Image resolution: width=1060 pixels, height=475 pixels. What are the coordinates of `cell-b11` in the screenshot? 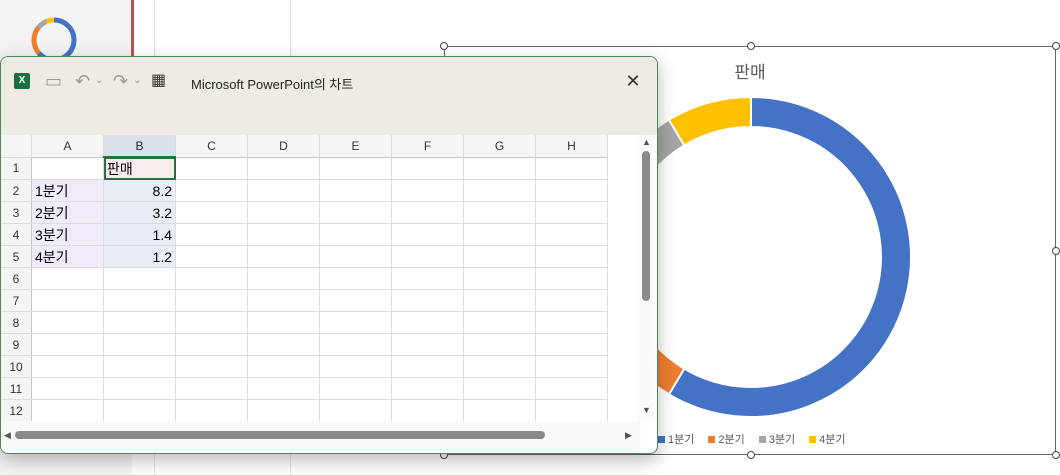 It's located at (139, 388).